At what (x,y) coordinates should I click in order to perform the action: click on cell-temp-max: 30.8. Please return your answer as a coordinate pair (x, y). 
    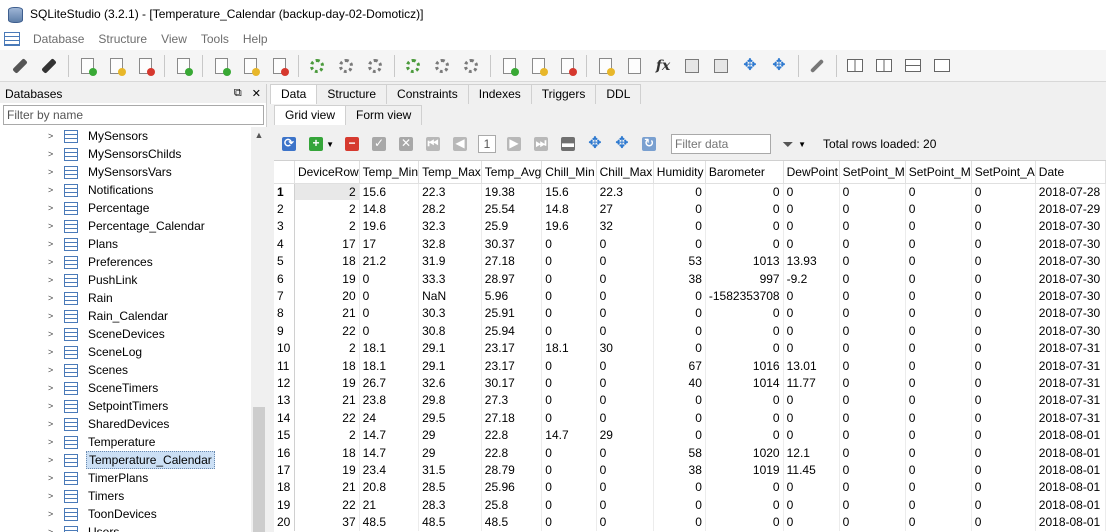
    Looking at the image, I should click on (450, 331).